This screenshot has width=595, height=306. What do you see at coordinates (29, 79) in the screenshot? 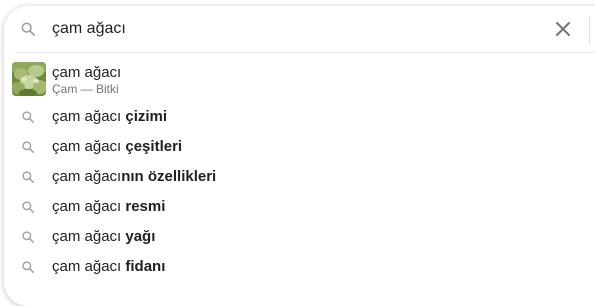
I see `pine-tree-thumbnail` at bounding box center [29, 79].